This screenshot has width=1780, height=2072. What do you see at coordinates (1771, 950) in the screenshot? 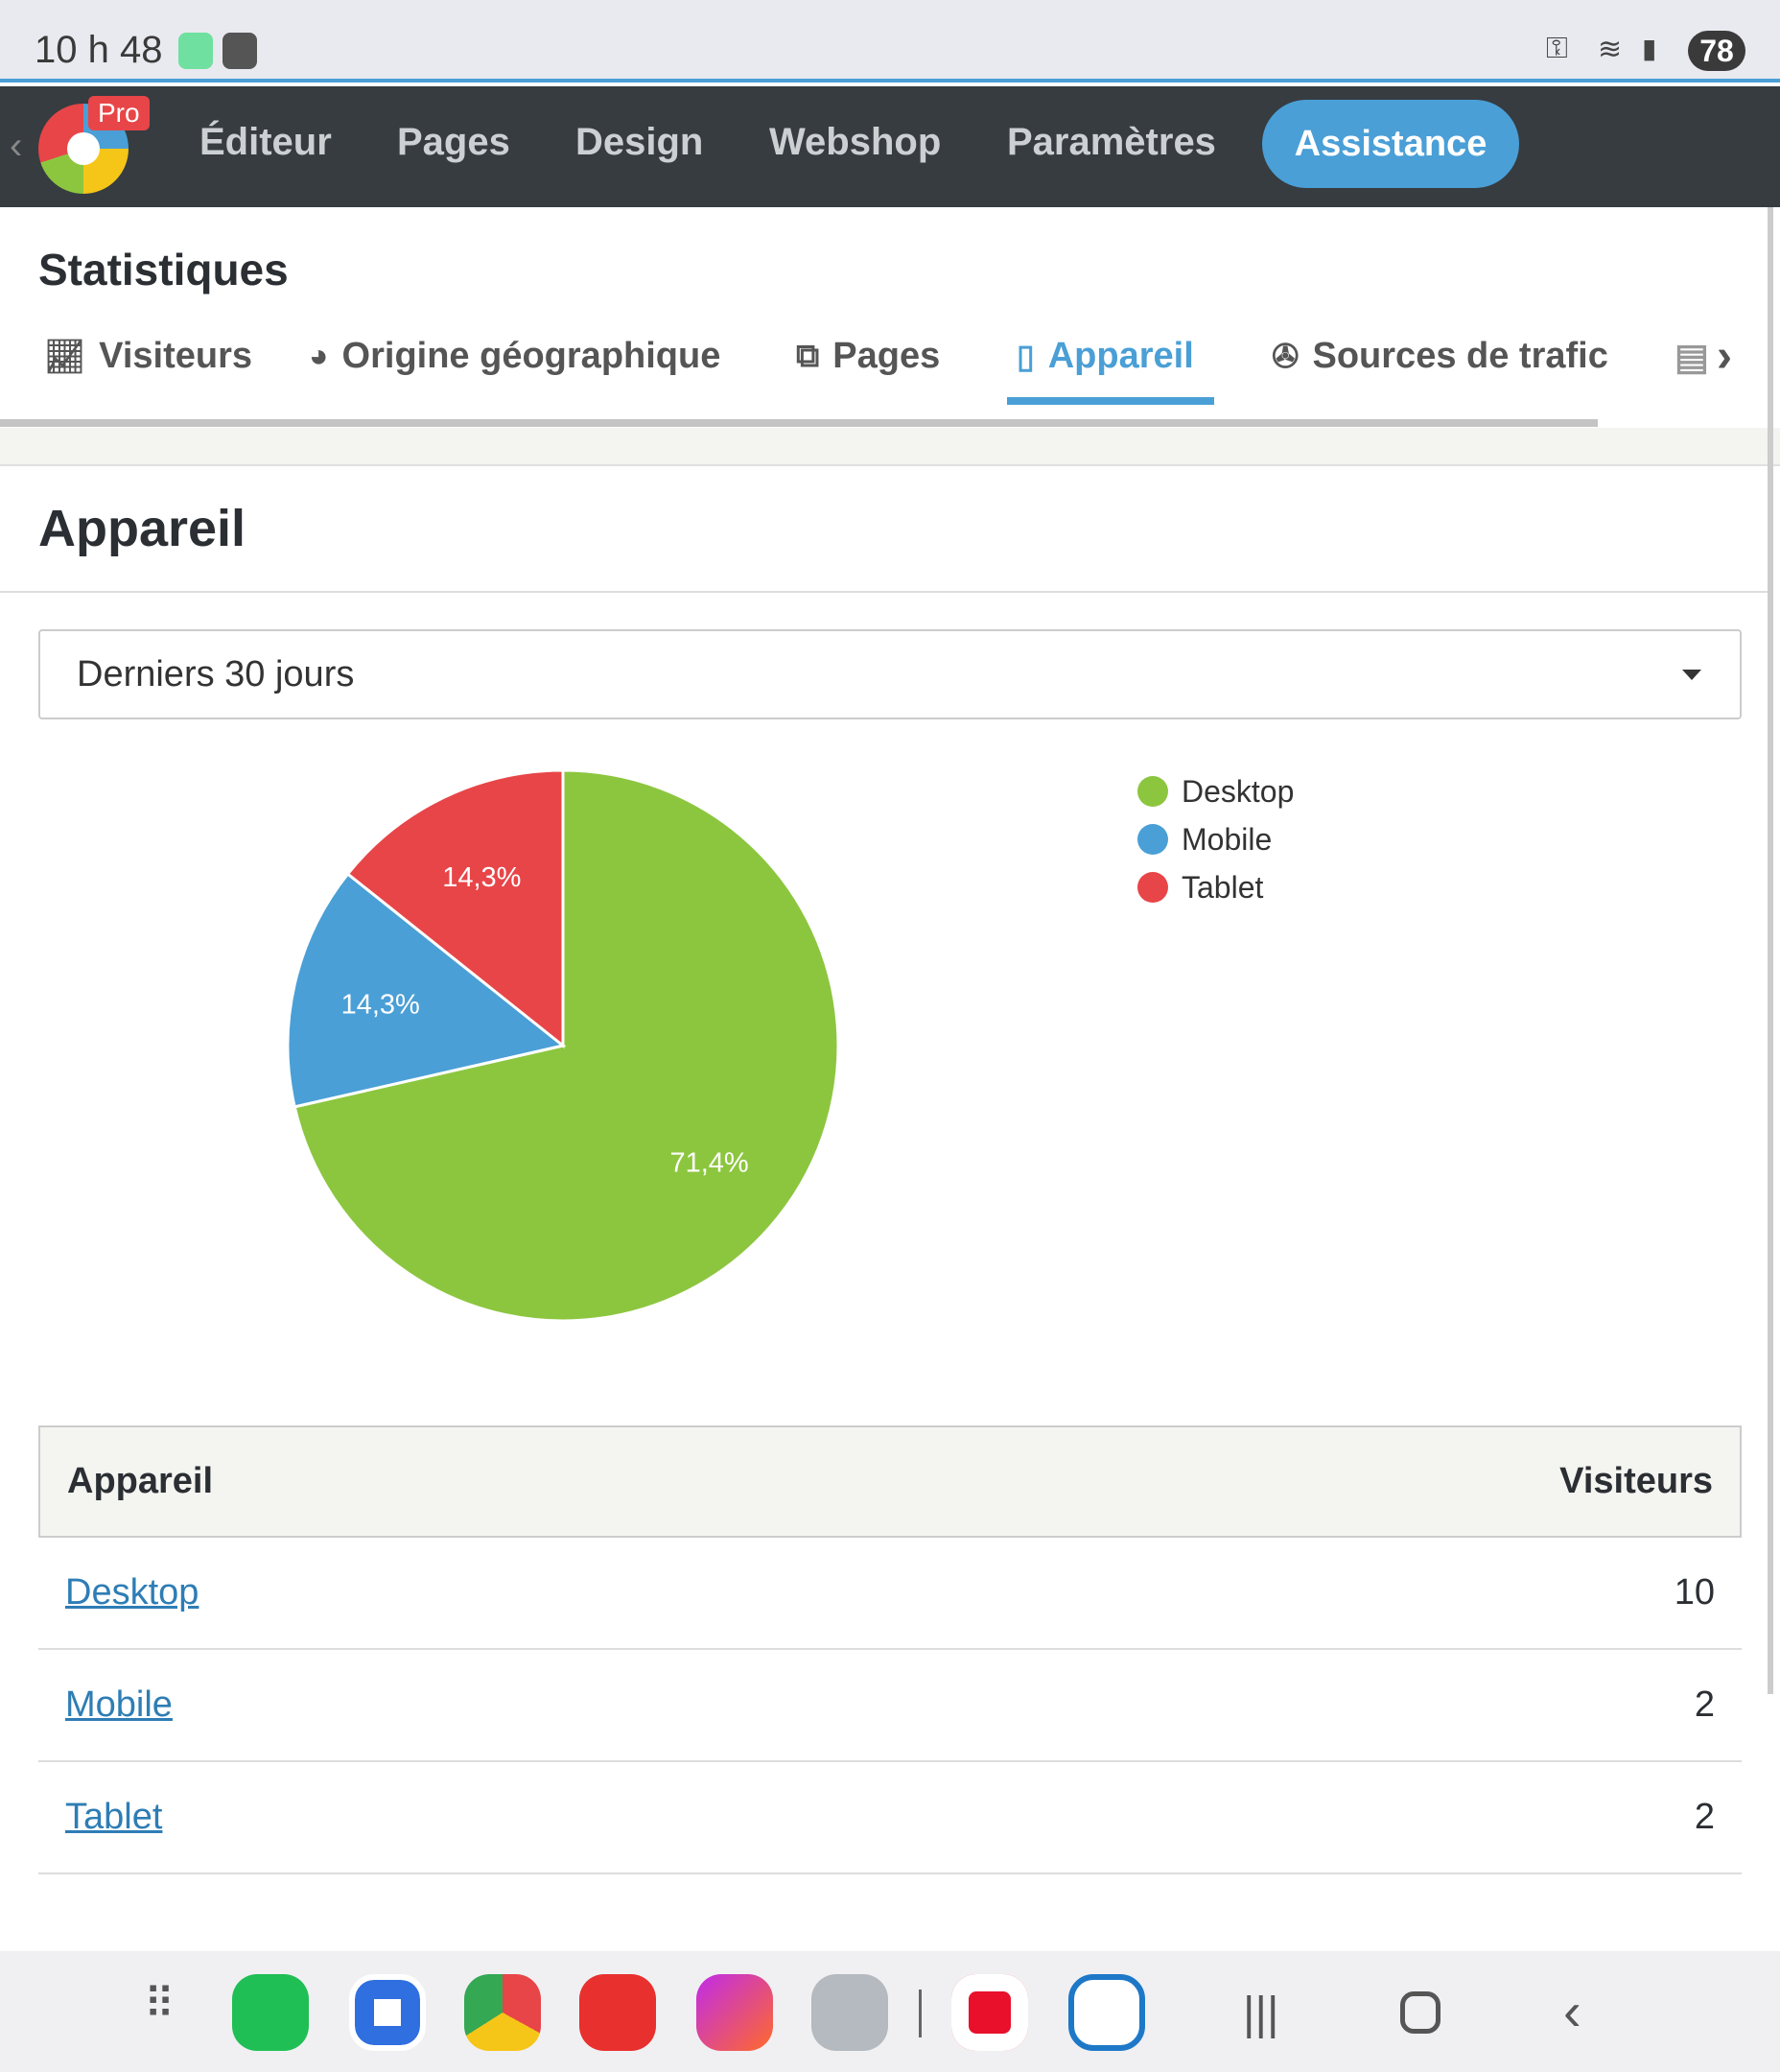
I see `page-scrollbar` at bounding box center [1771, 950].